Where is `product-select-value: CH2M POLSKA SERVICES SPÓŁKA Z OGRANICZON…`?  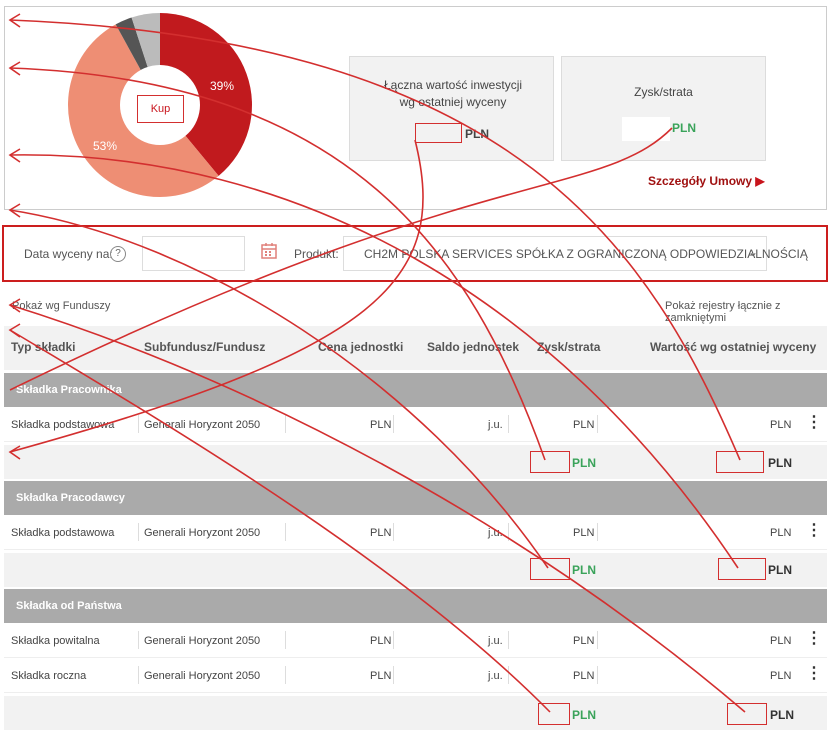 product-select-value: CH2M POLSKA SERVICES SPÓŁKA Z OGRANICZON… is located at coordinates (586, 254).